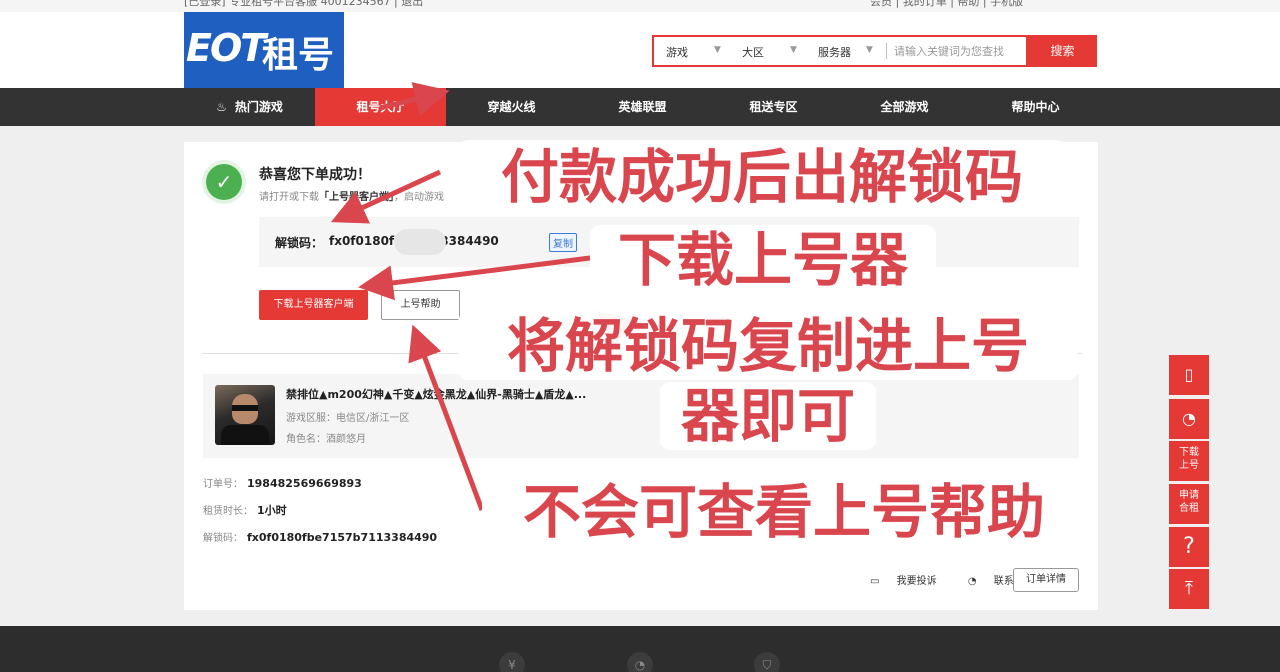  Describe the element at coordinates (640, 662) in the screenshot. I see `support-icon: ◔` at that location.